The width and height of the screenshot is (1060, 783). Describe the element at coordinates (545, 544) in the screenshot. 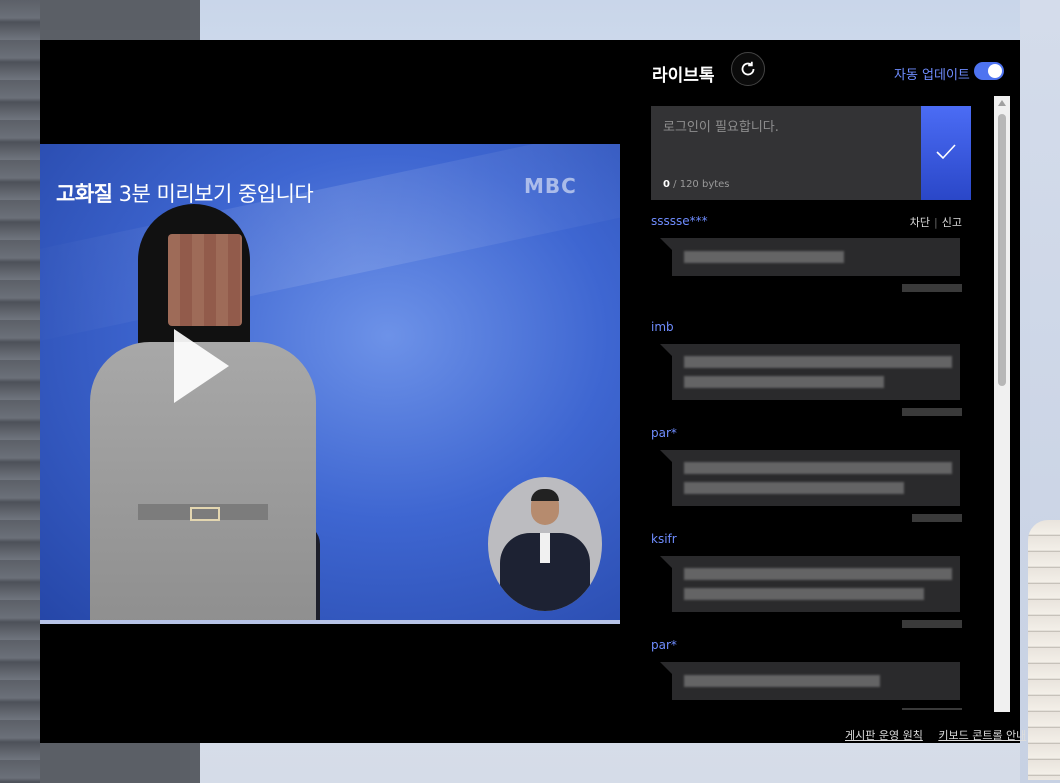

I see `sign-language-interpreter` at that location.